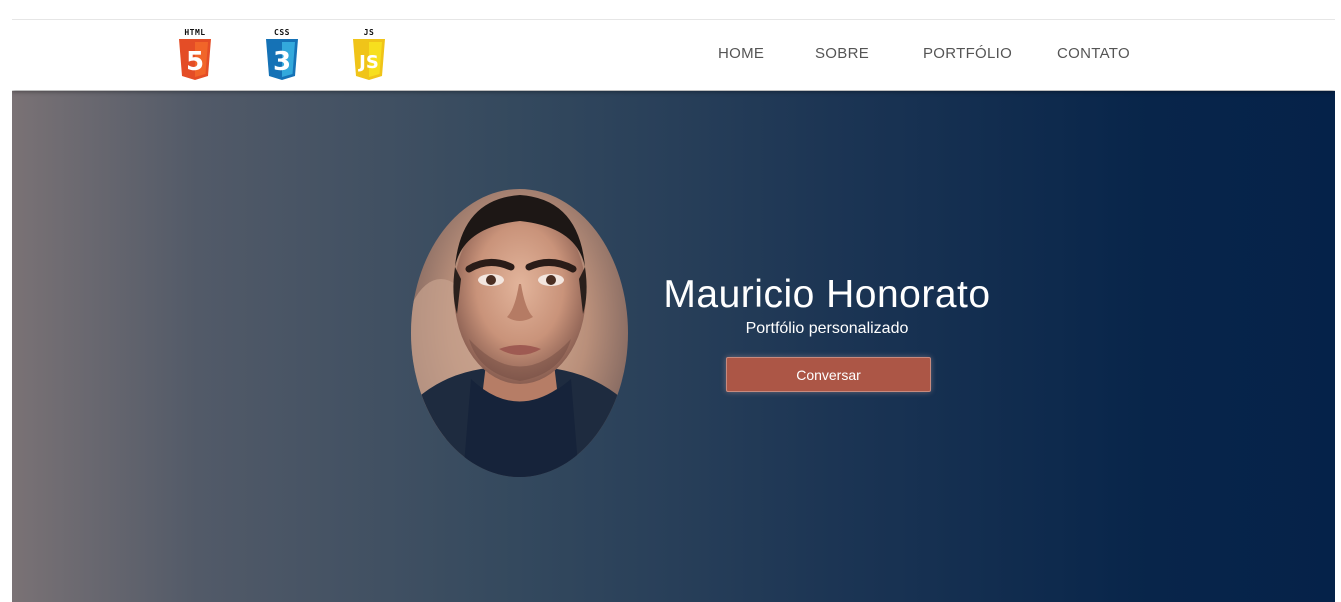 The height and width of the screenshot is (602, 1341). I want to click on css3-logo: CSS 3, so click(282, 56).